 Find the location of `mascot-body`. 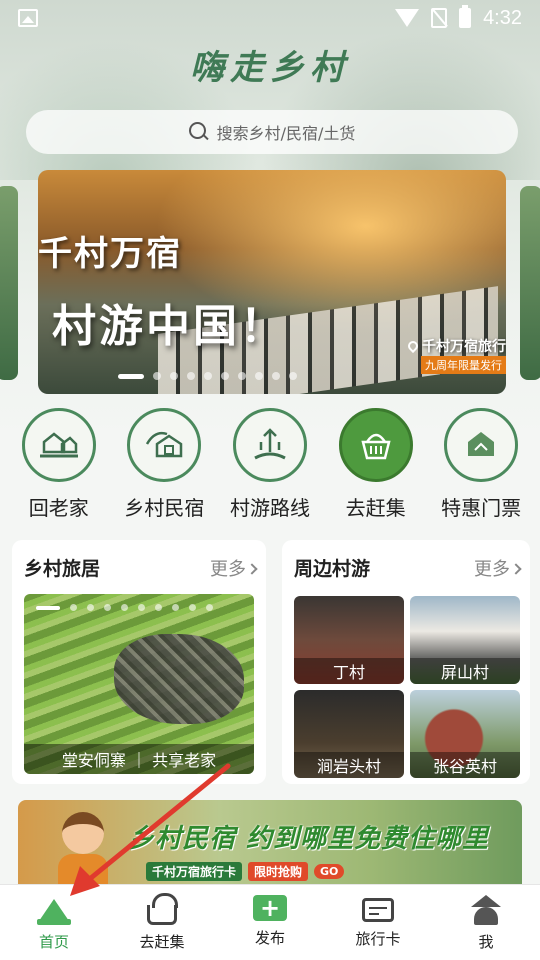

mascot-body is located at coordinates (83, 870).